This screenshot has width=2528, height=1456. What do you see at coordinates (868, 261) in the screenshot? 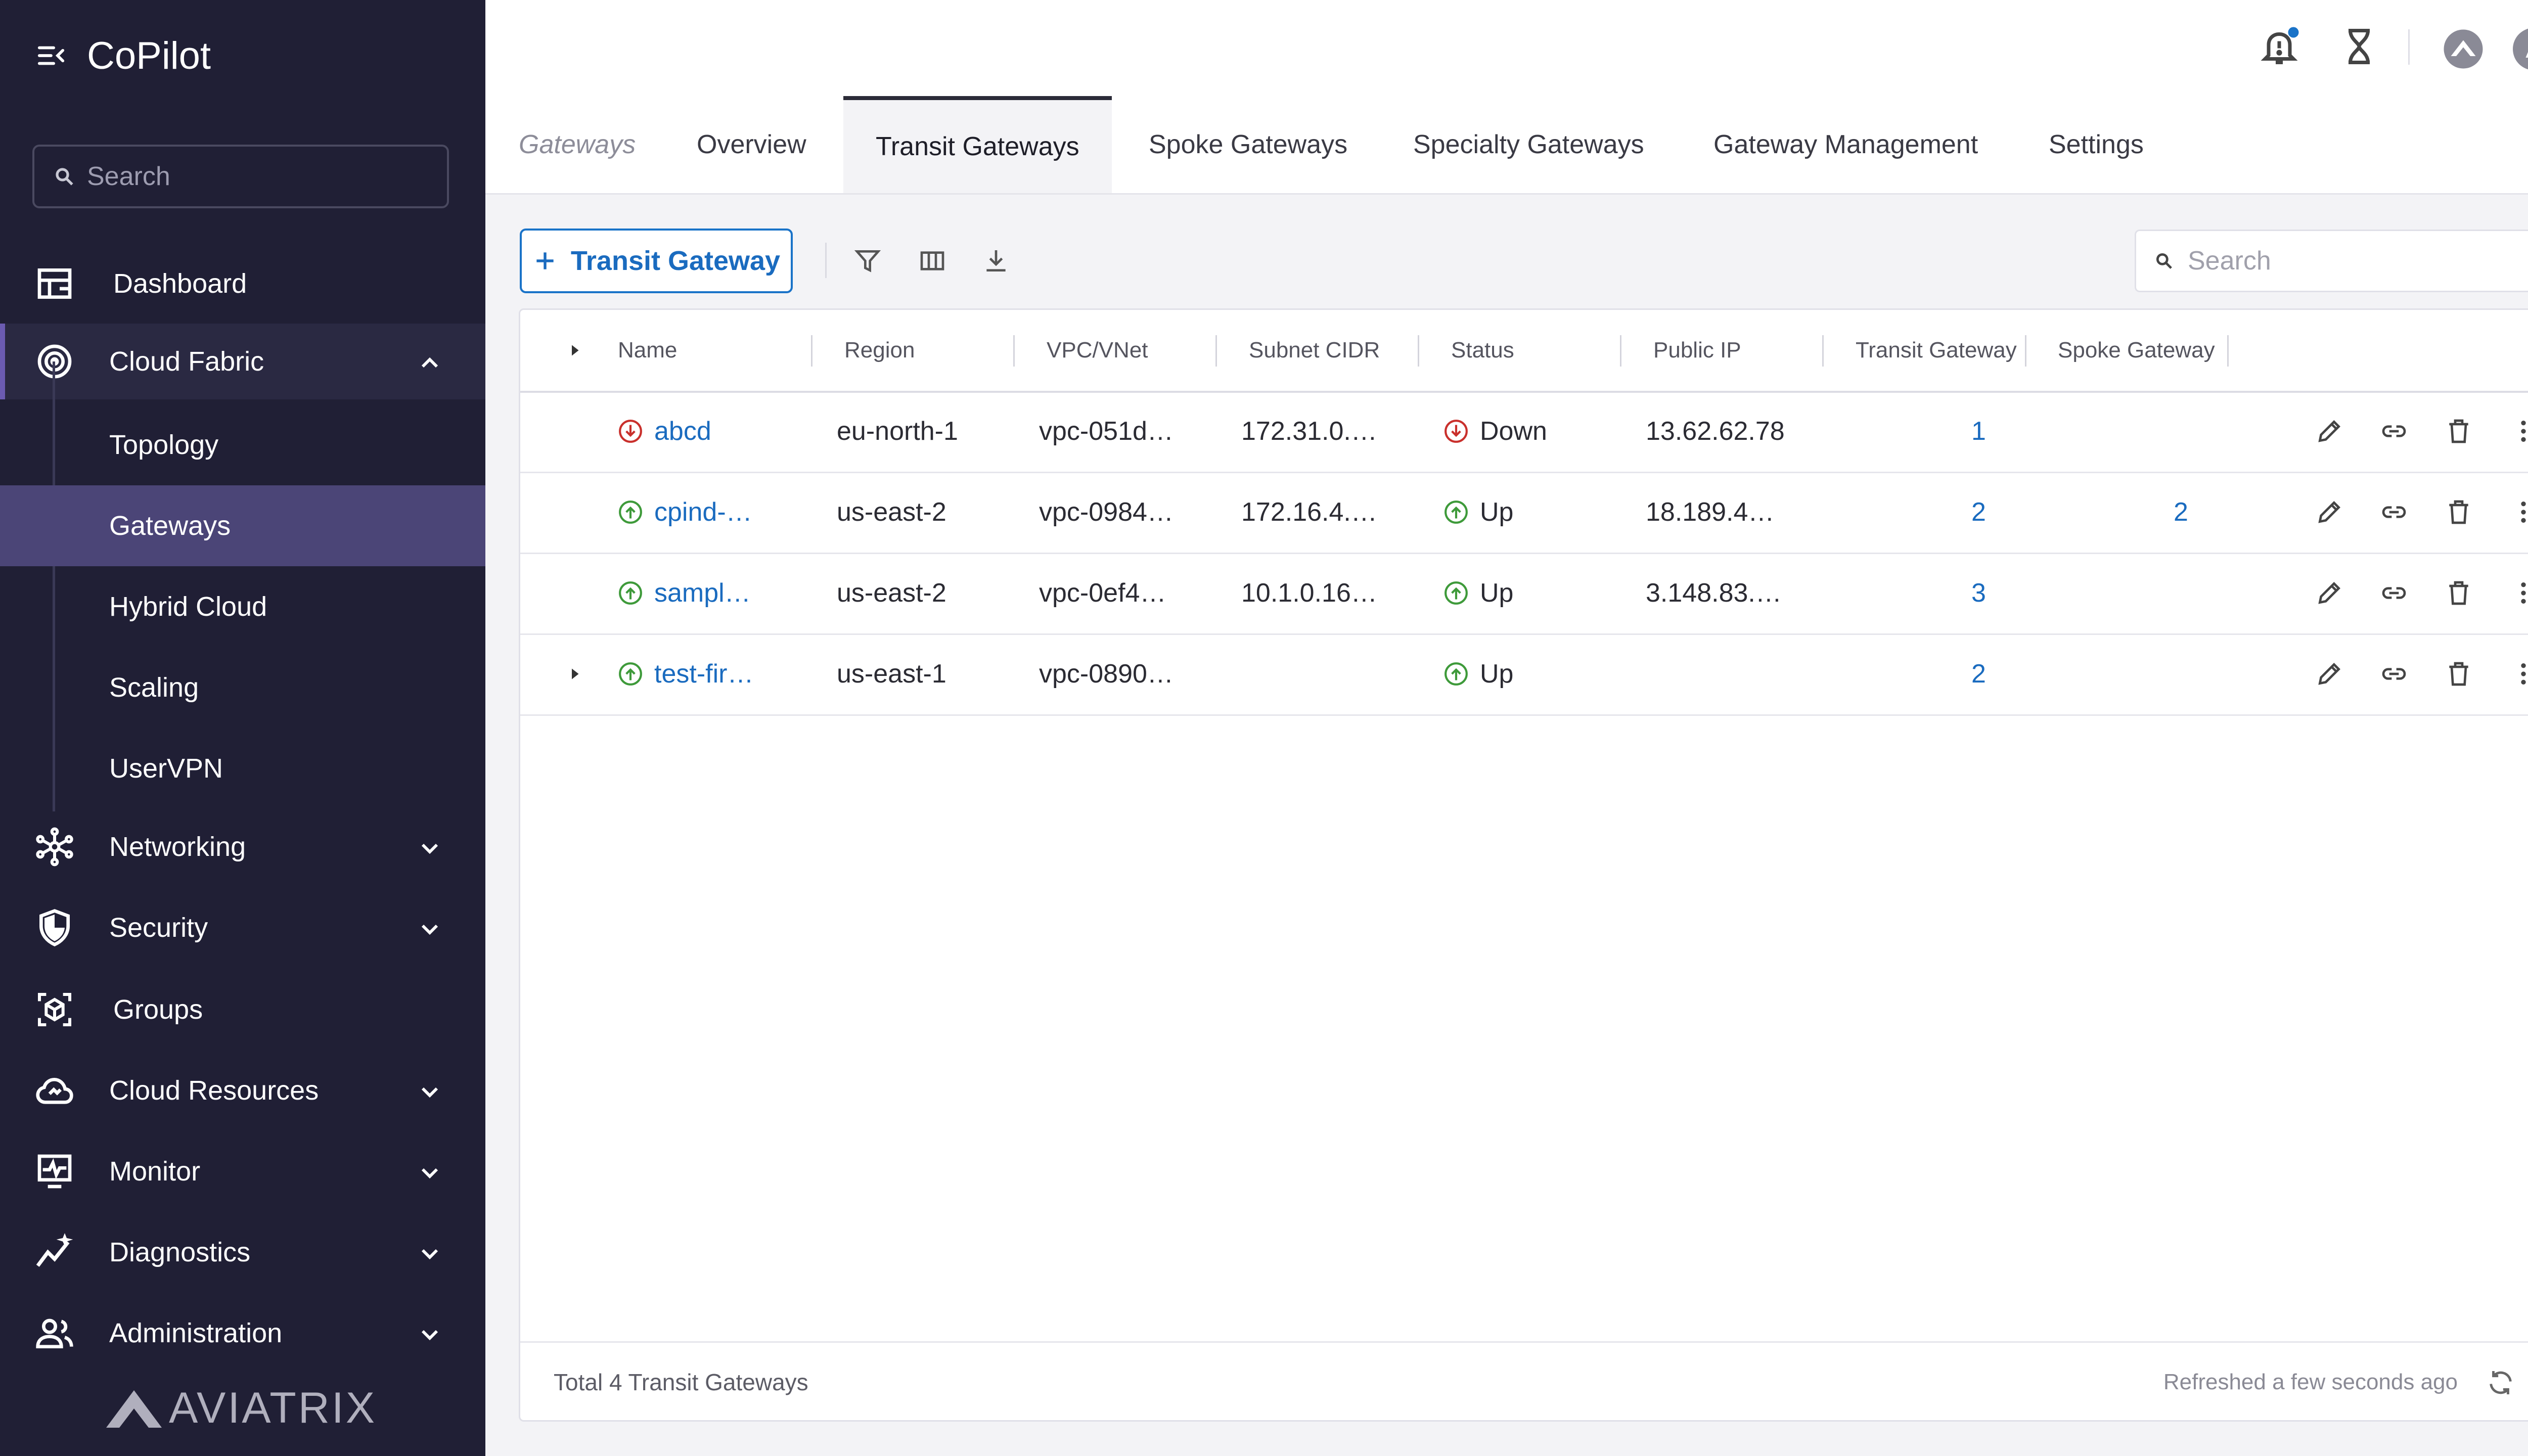
I see `filter-icon` at bounding box center [868, 261].